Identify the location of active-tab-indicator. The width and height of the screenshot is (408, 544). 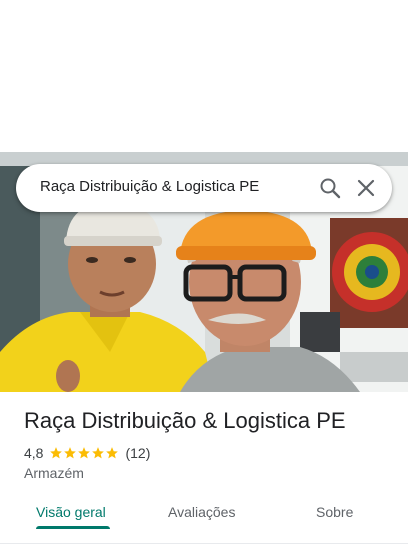
(73, 527).